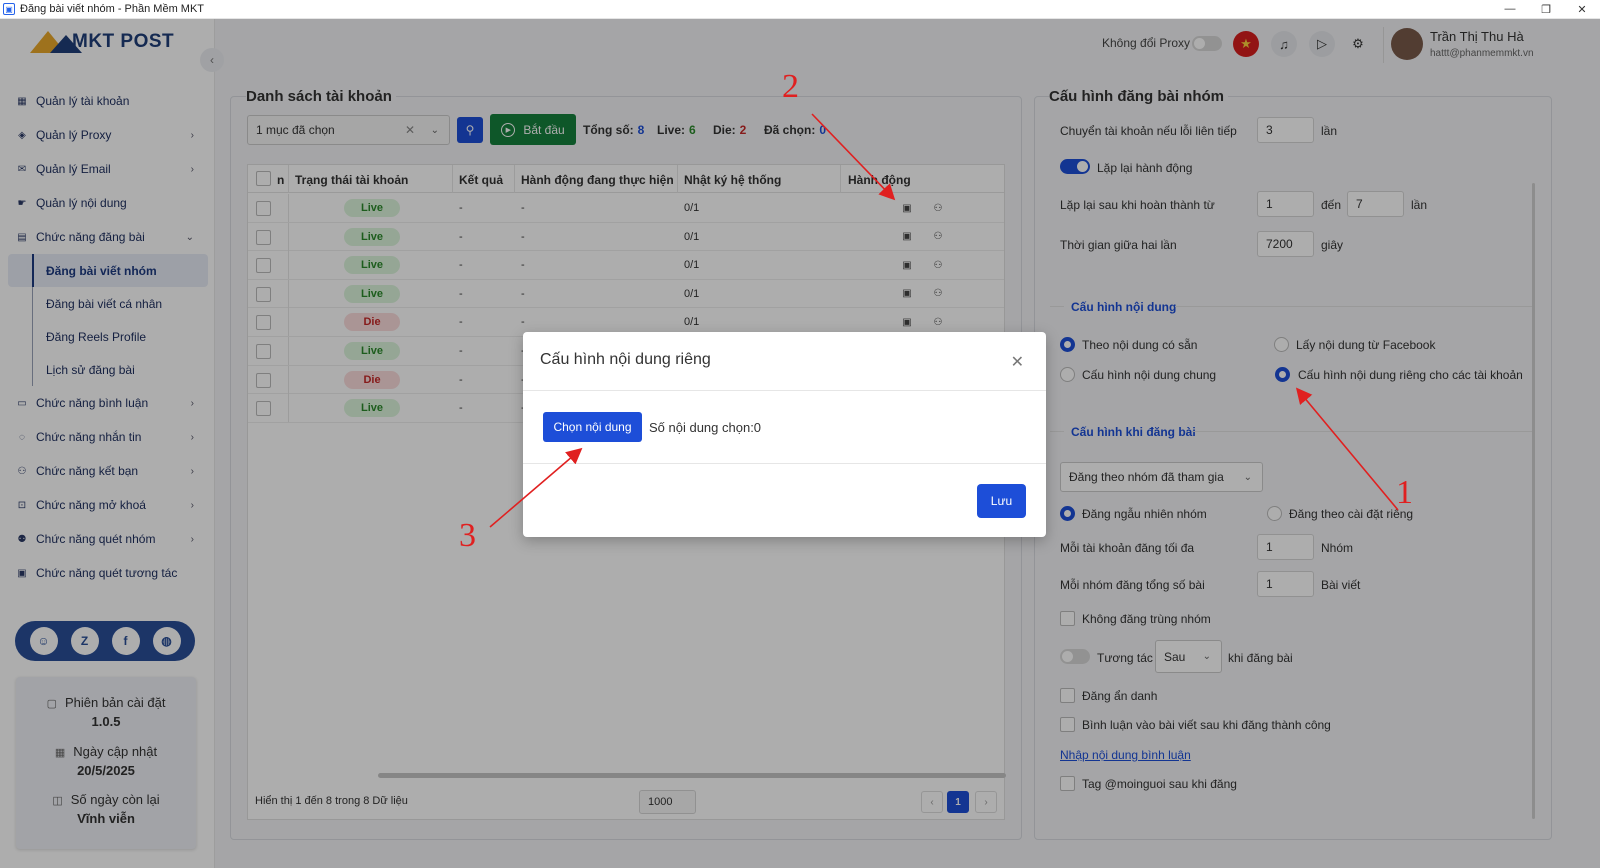 The width and height of the screenshot is (1600, 868). Describe the element at coordinates (467, 535) in the screenshot. I see `annotation-3: 3` at that location.